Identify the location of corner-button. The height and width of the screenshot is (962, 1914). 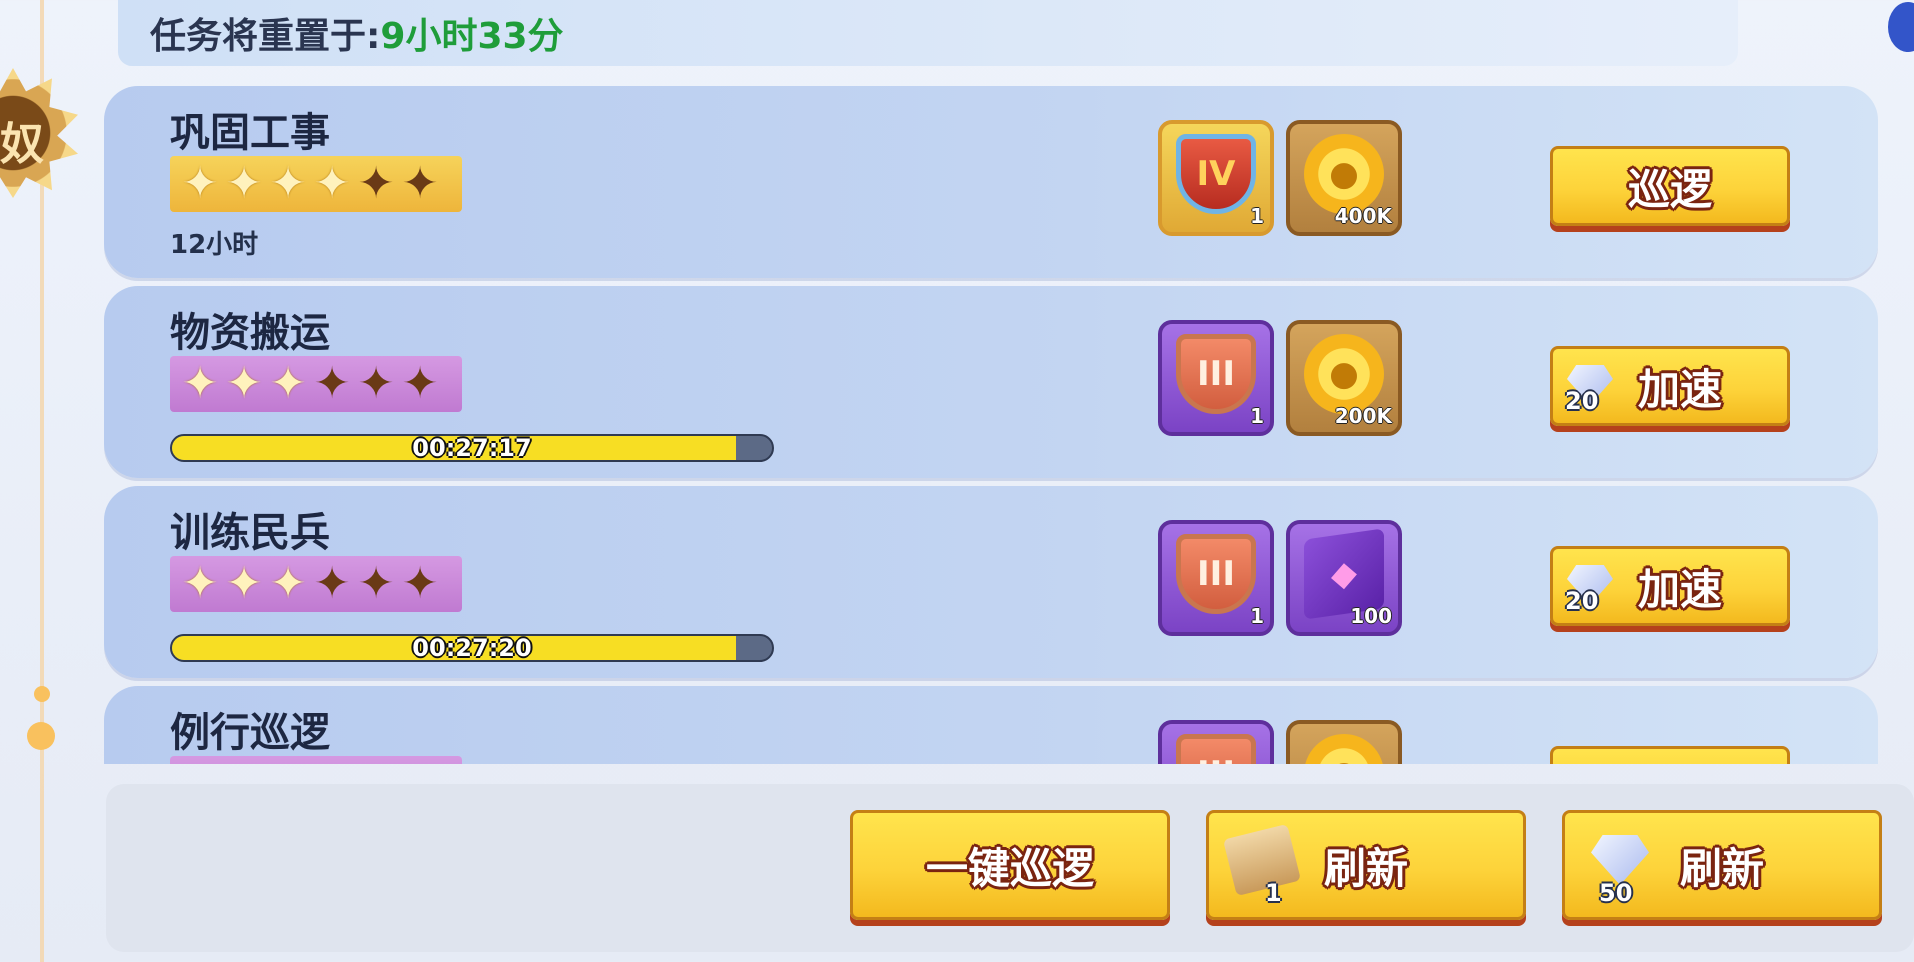
(1901, 27).